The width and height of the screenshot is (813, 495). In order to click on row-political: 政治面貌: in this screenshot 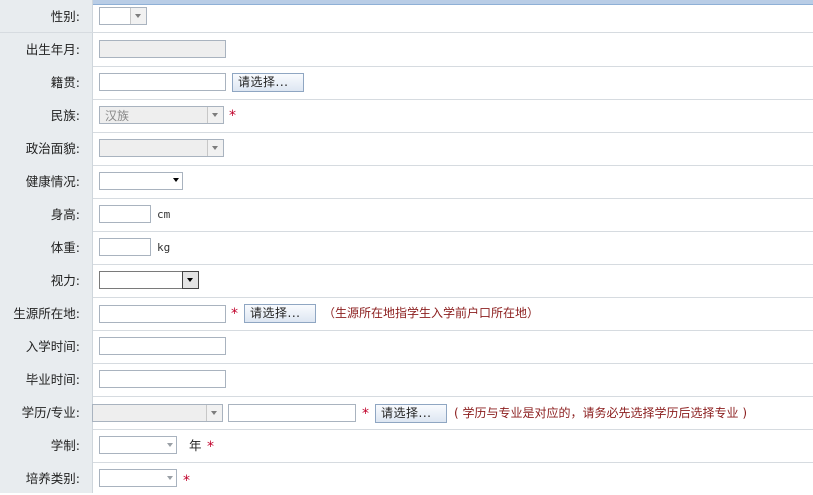, I will do `click(406, 149)`.